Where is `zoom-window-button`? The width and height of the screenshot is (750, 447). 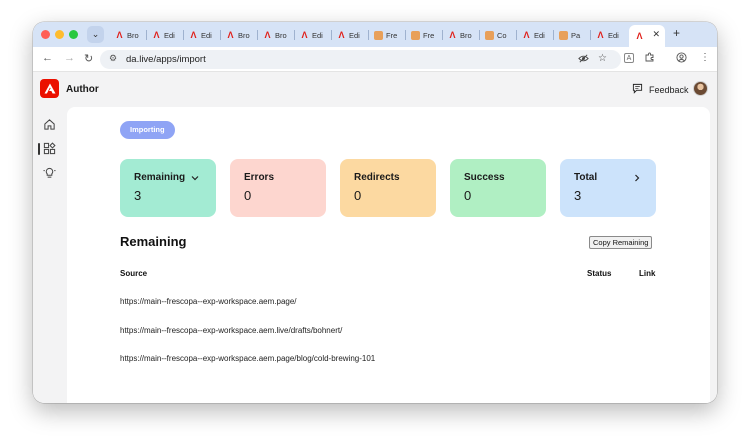
zoom-window-button is located at coordinates (73, 34).